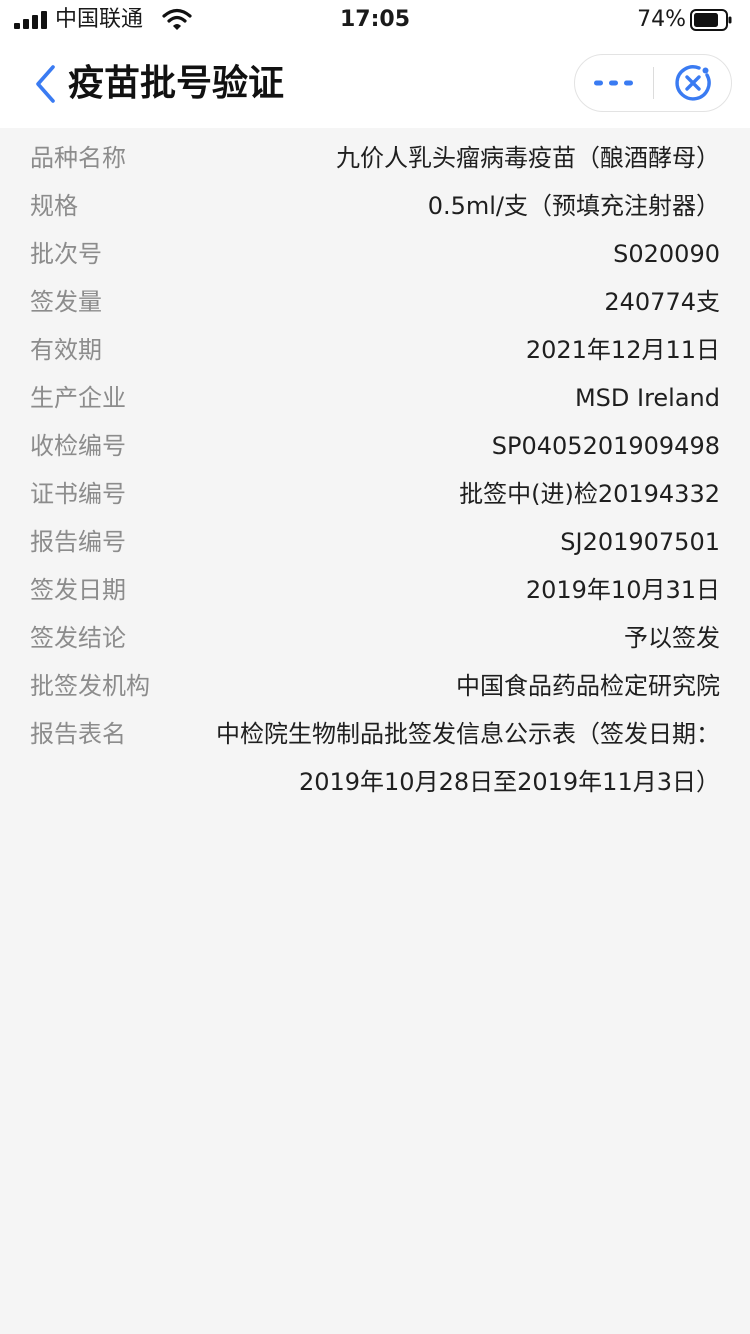 The image size is (750, 1334). I want to click on close-button, so click(693, 83).